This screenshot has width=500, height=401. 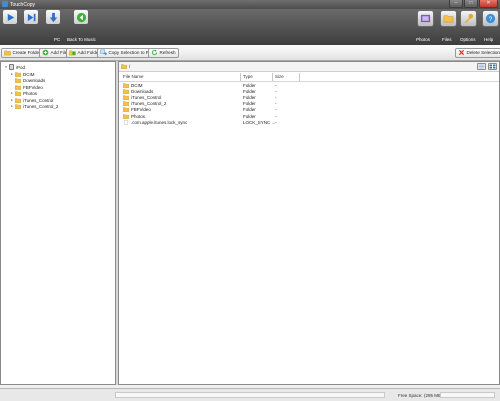 What do you see at coordinates (10, 17) in the screenshot?
I see `play-button` at bounding box center [10, 17].